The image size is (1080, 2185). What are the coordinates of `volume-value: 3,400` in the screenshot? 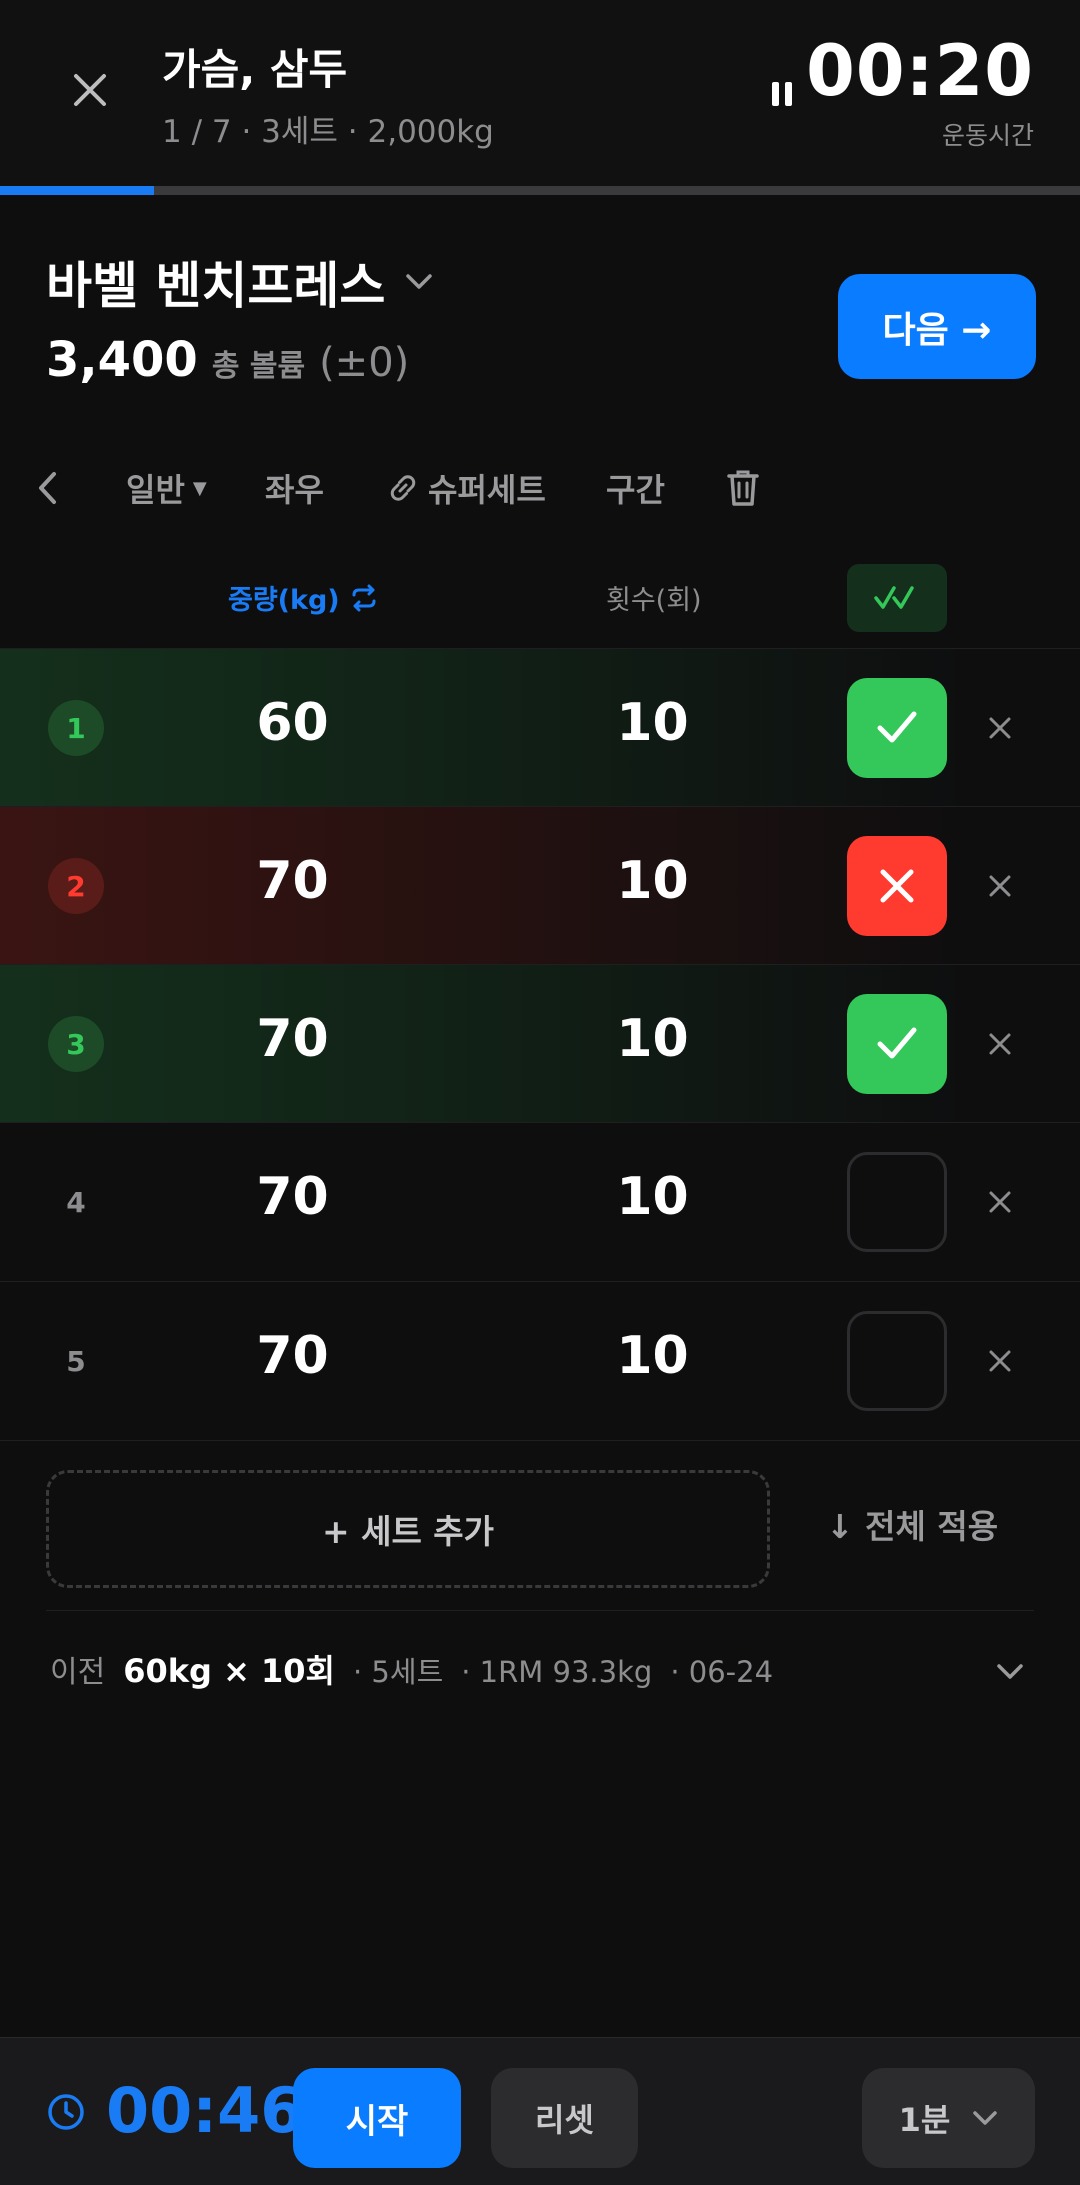 It's located at (122, 360).